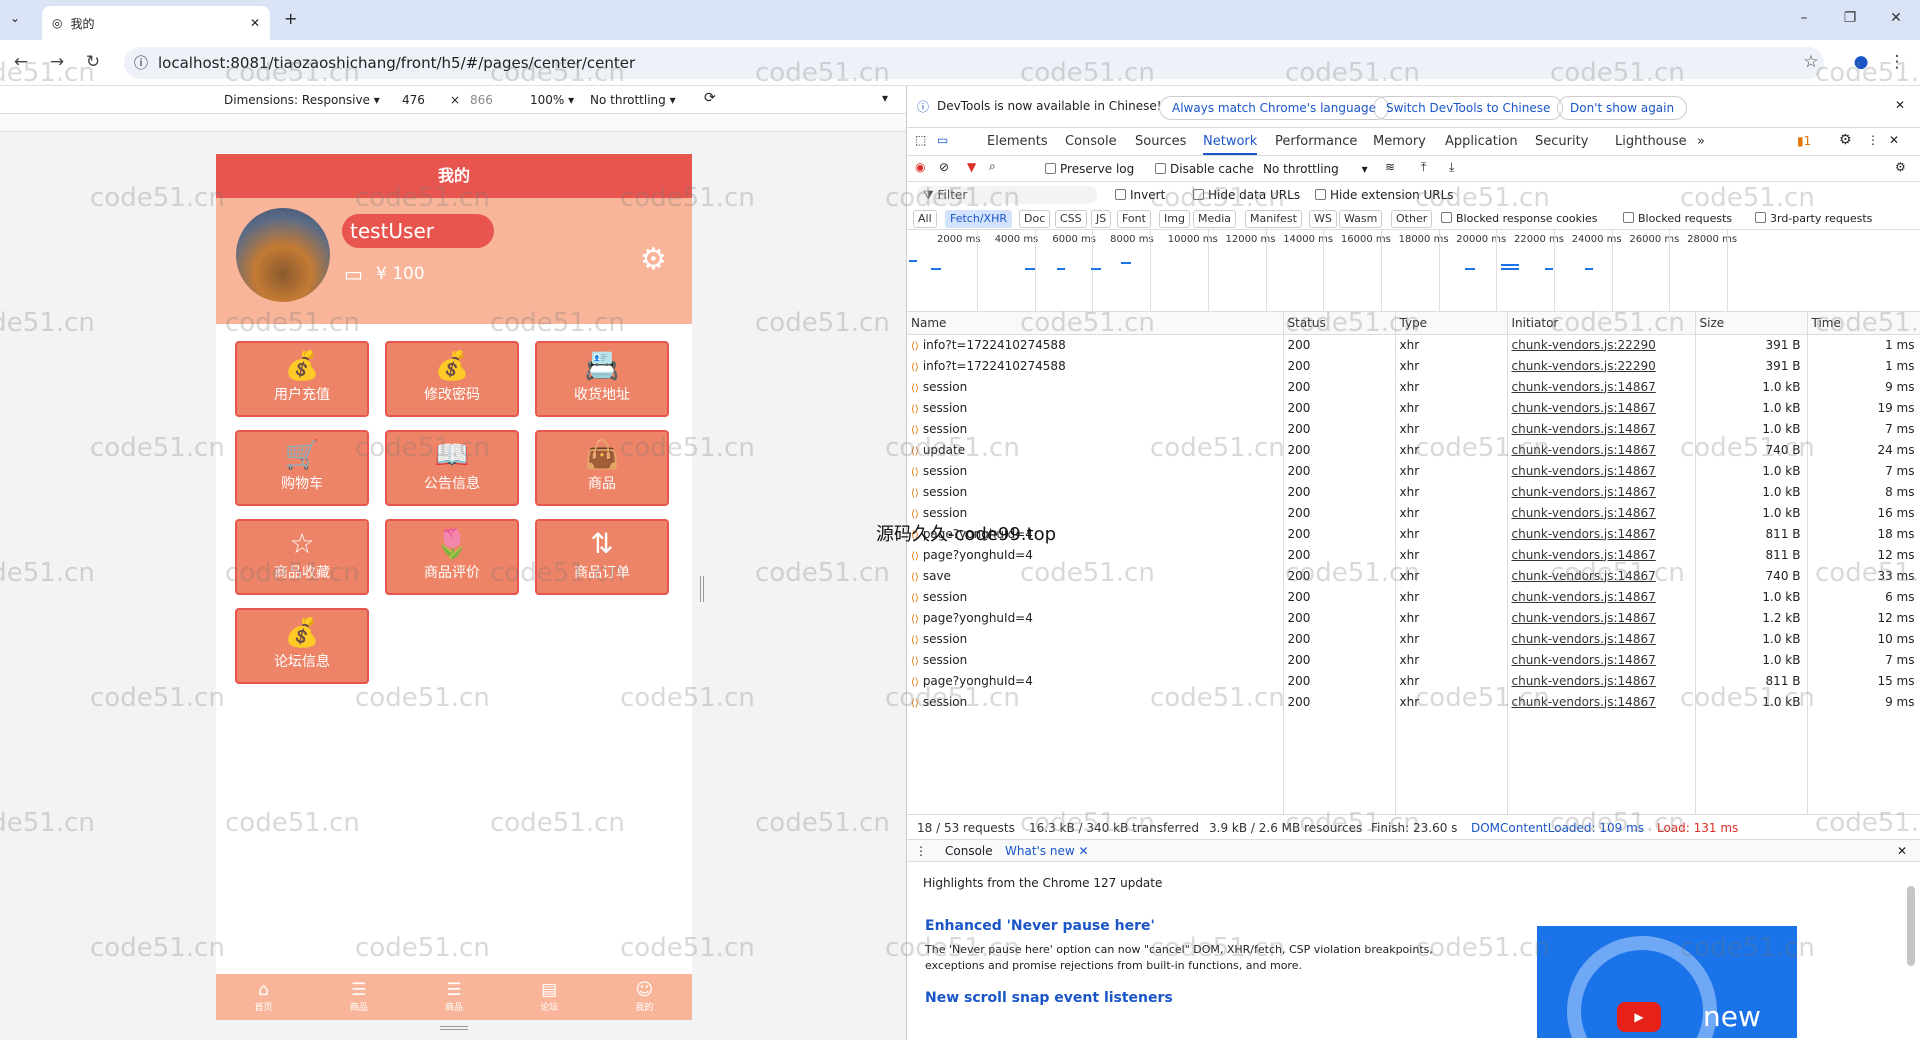 Image resolution: width=1920 pixels, height=1040 pixels. Describe the element at coordinates (602, 379) in the screenshot. I see `menu-item-address: 📇 收货地址` at that location.